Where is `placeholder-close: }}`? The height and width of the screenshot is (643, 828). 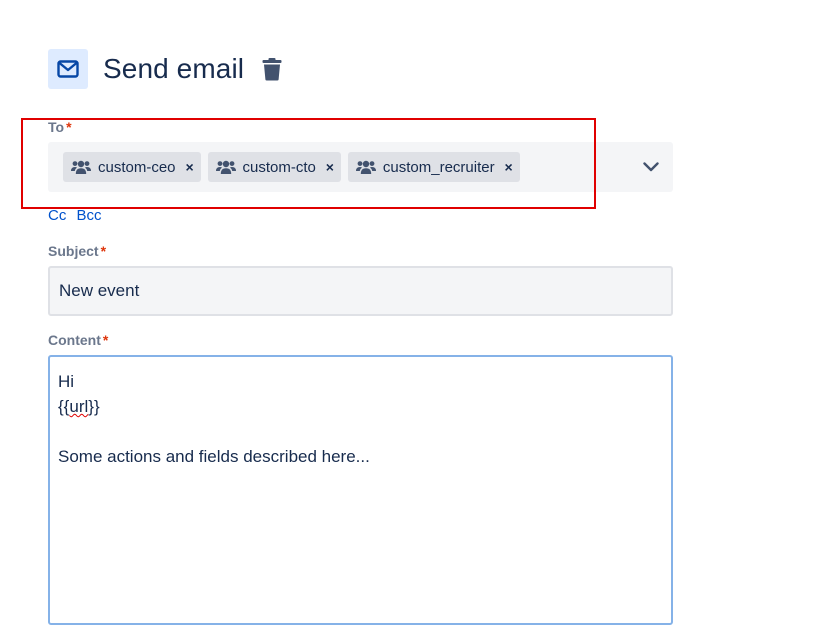
placeholder-close: }} is located at coordinates (94, 406).